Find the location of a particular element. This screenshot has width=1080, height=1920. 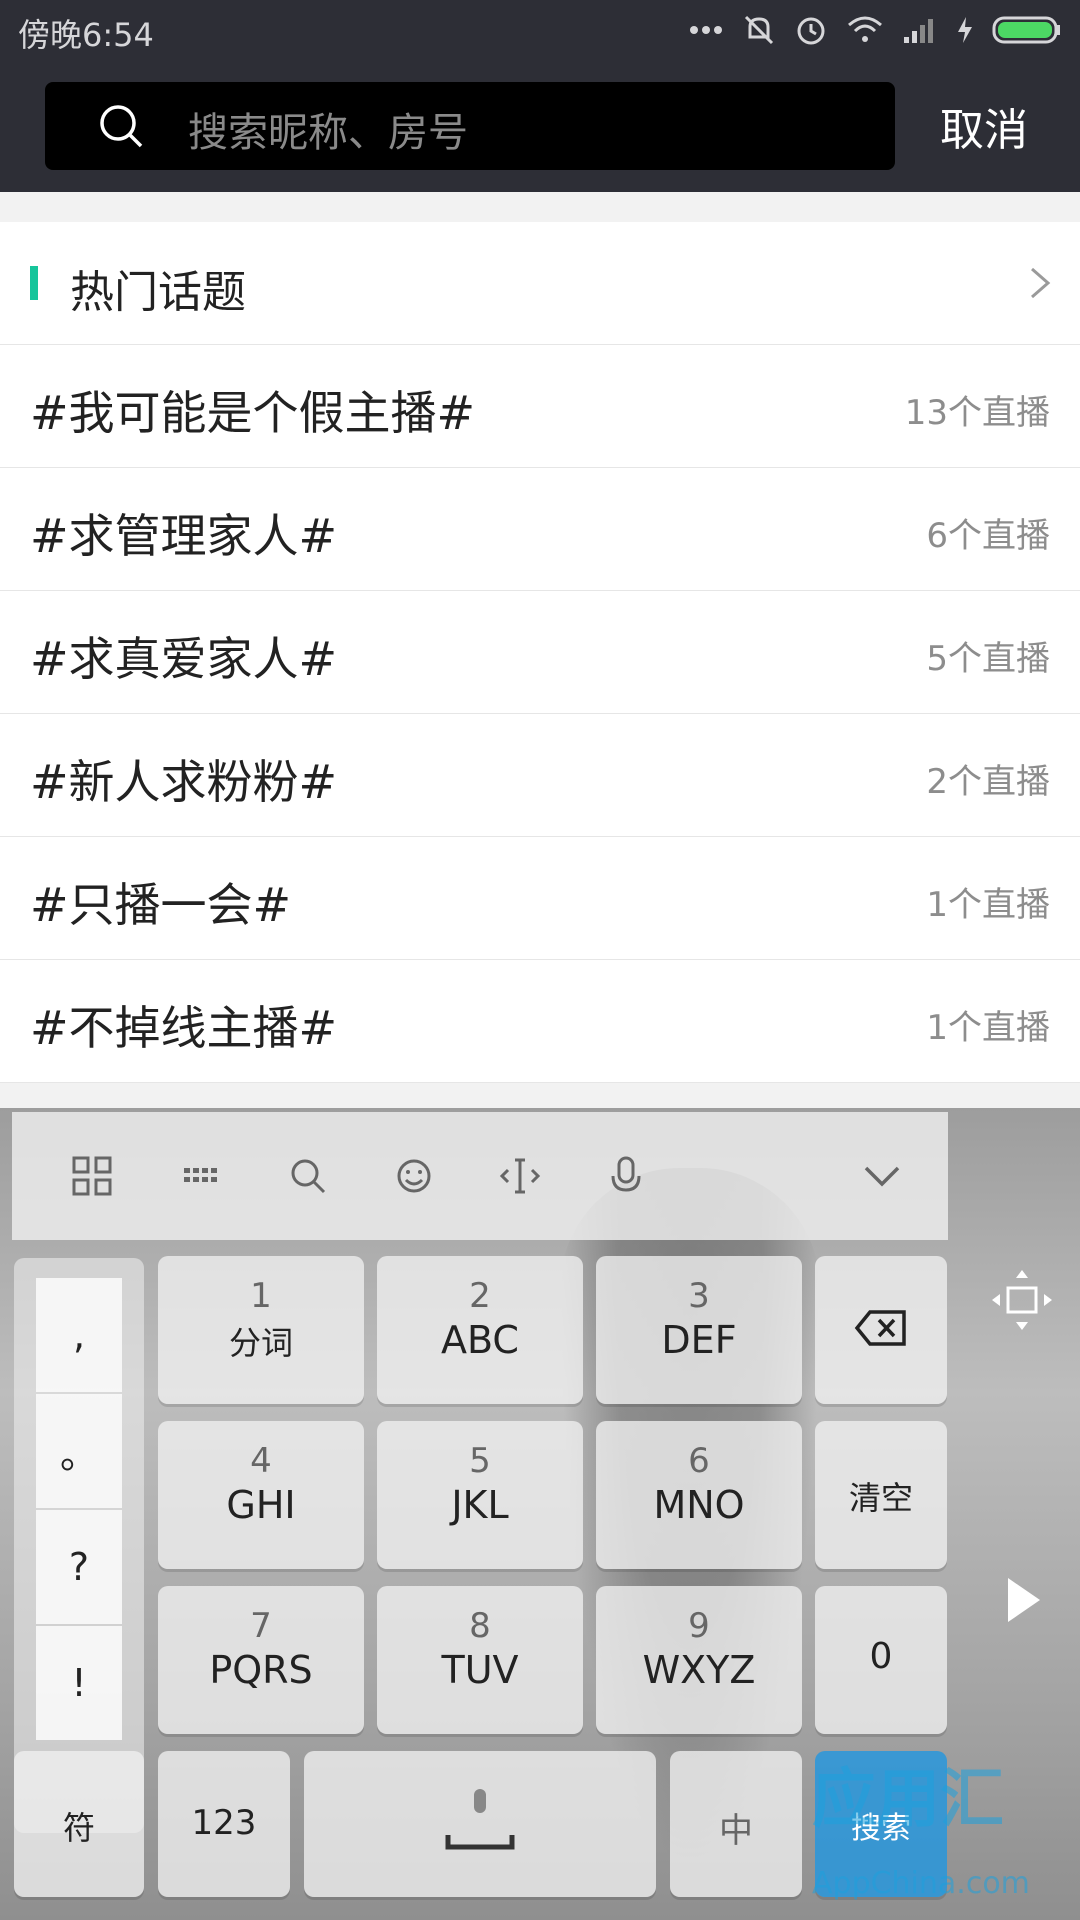

key-8: 8 TUV is located at coordinates (480, 1660).